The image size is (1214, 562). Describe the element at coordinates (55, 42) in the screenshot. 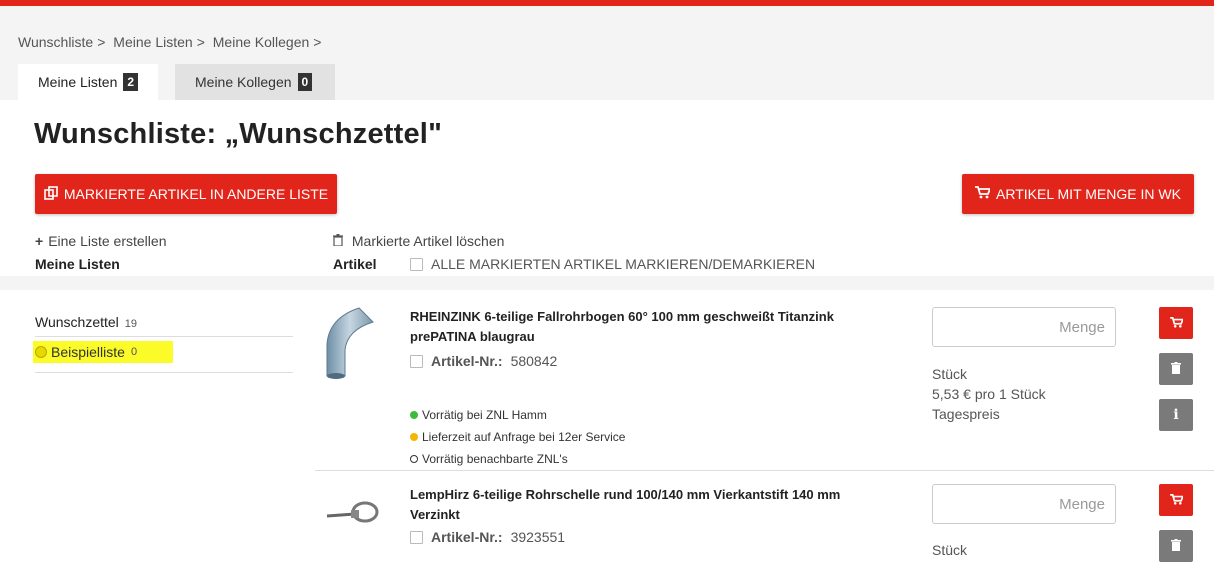

I see `breadcrumb-item-wunschliste: Wunschliste` at that location.